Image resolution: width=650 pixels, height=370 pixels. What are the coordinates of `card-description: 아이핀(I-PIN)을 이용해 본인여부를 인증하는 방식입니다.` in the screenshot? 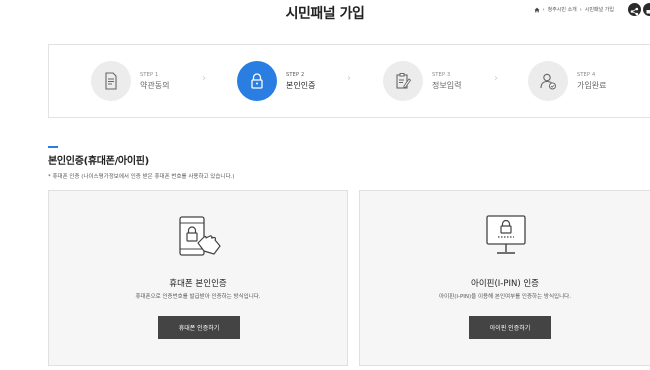 It's located at (505, 297).